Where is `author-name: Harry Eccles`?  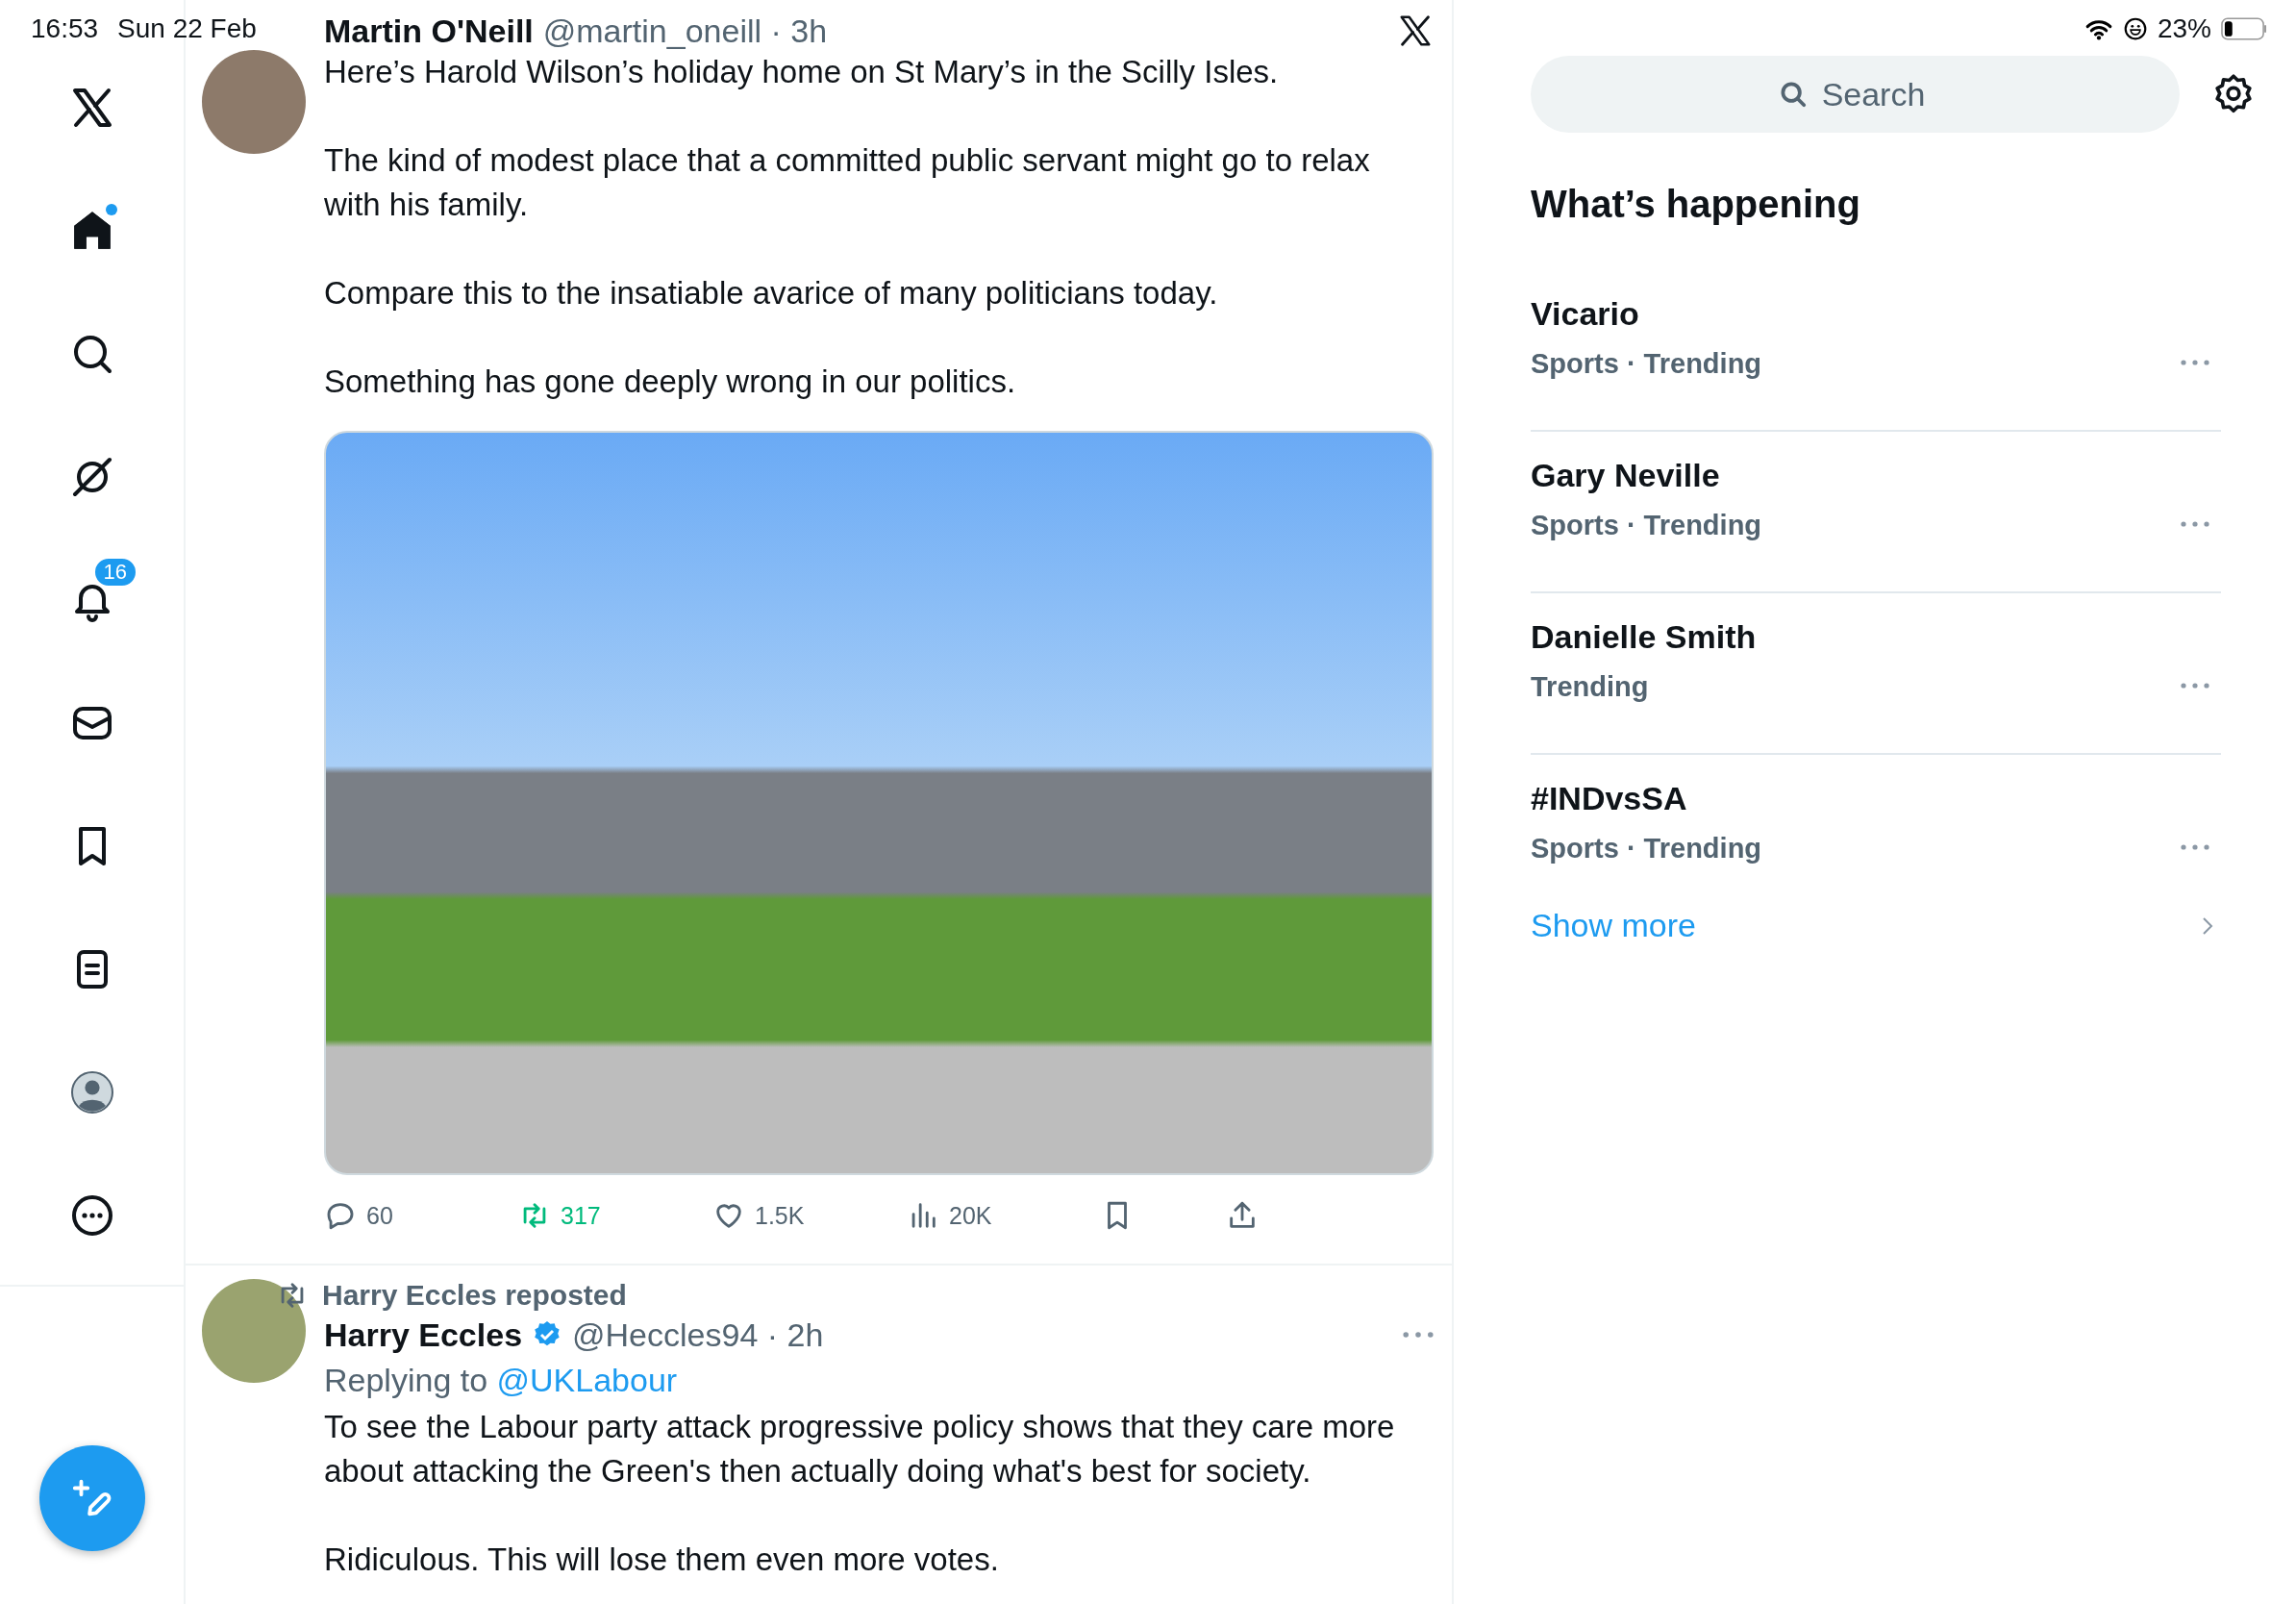
author-name: Harry Eccles is located at coordinates (423, 1335).